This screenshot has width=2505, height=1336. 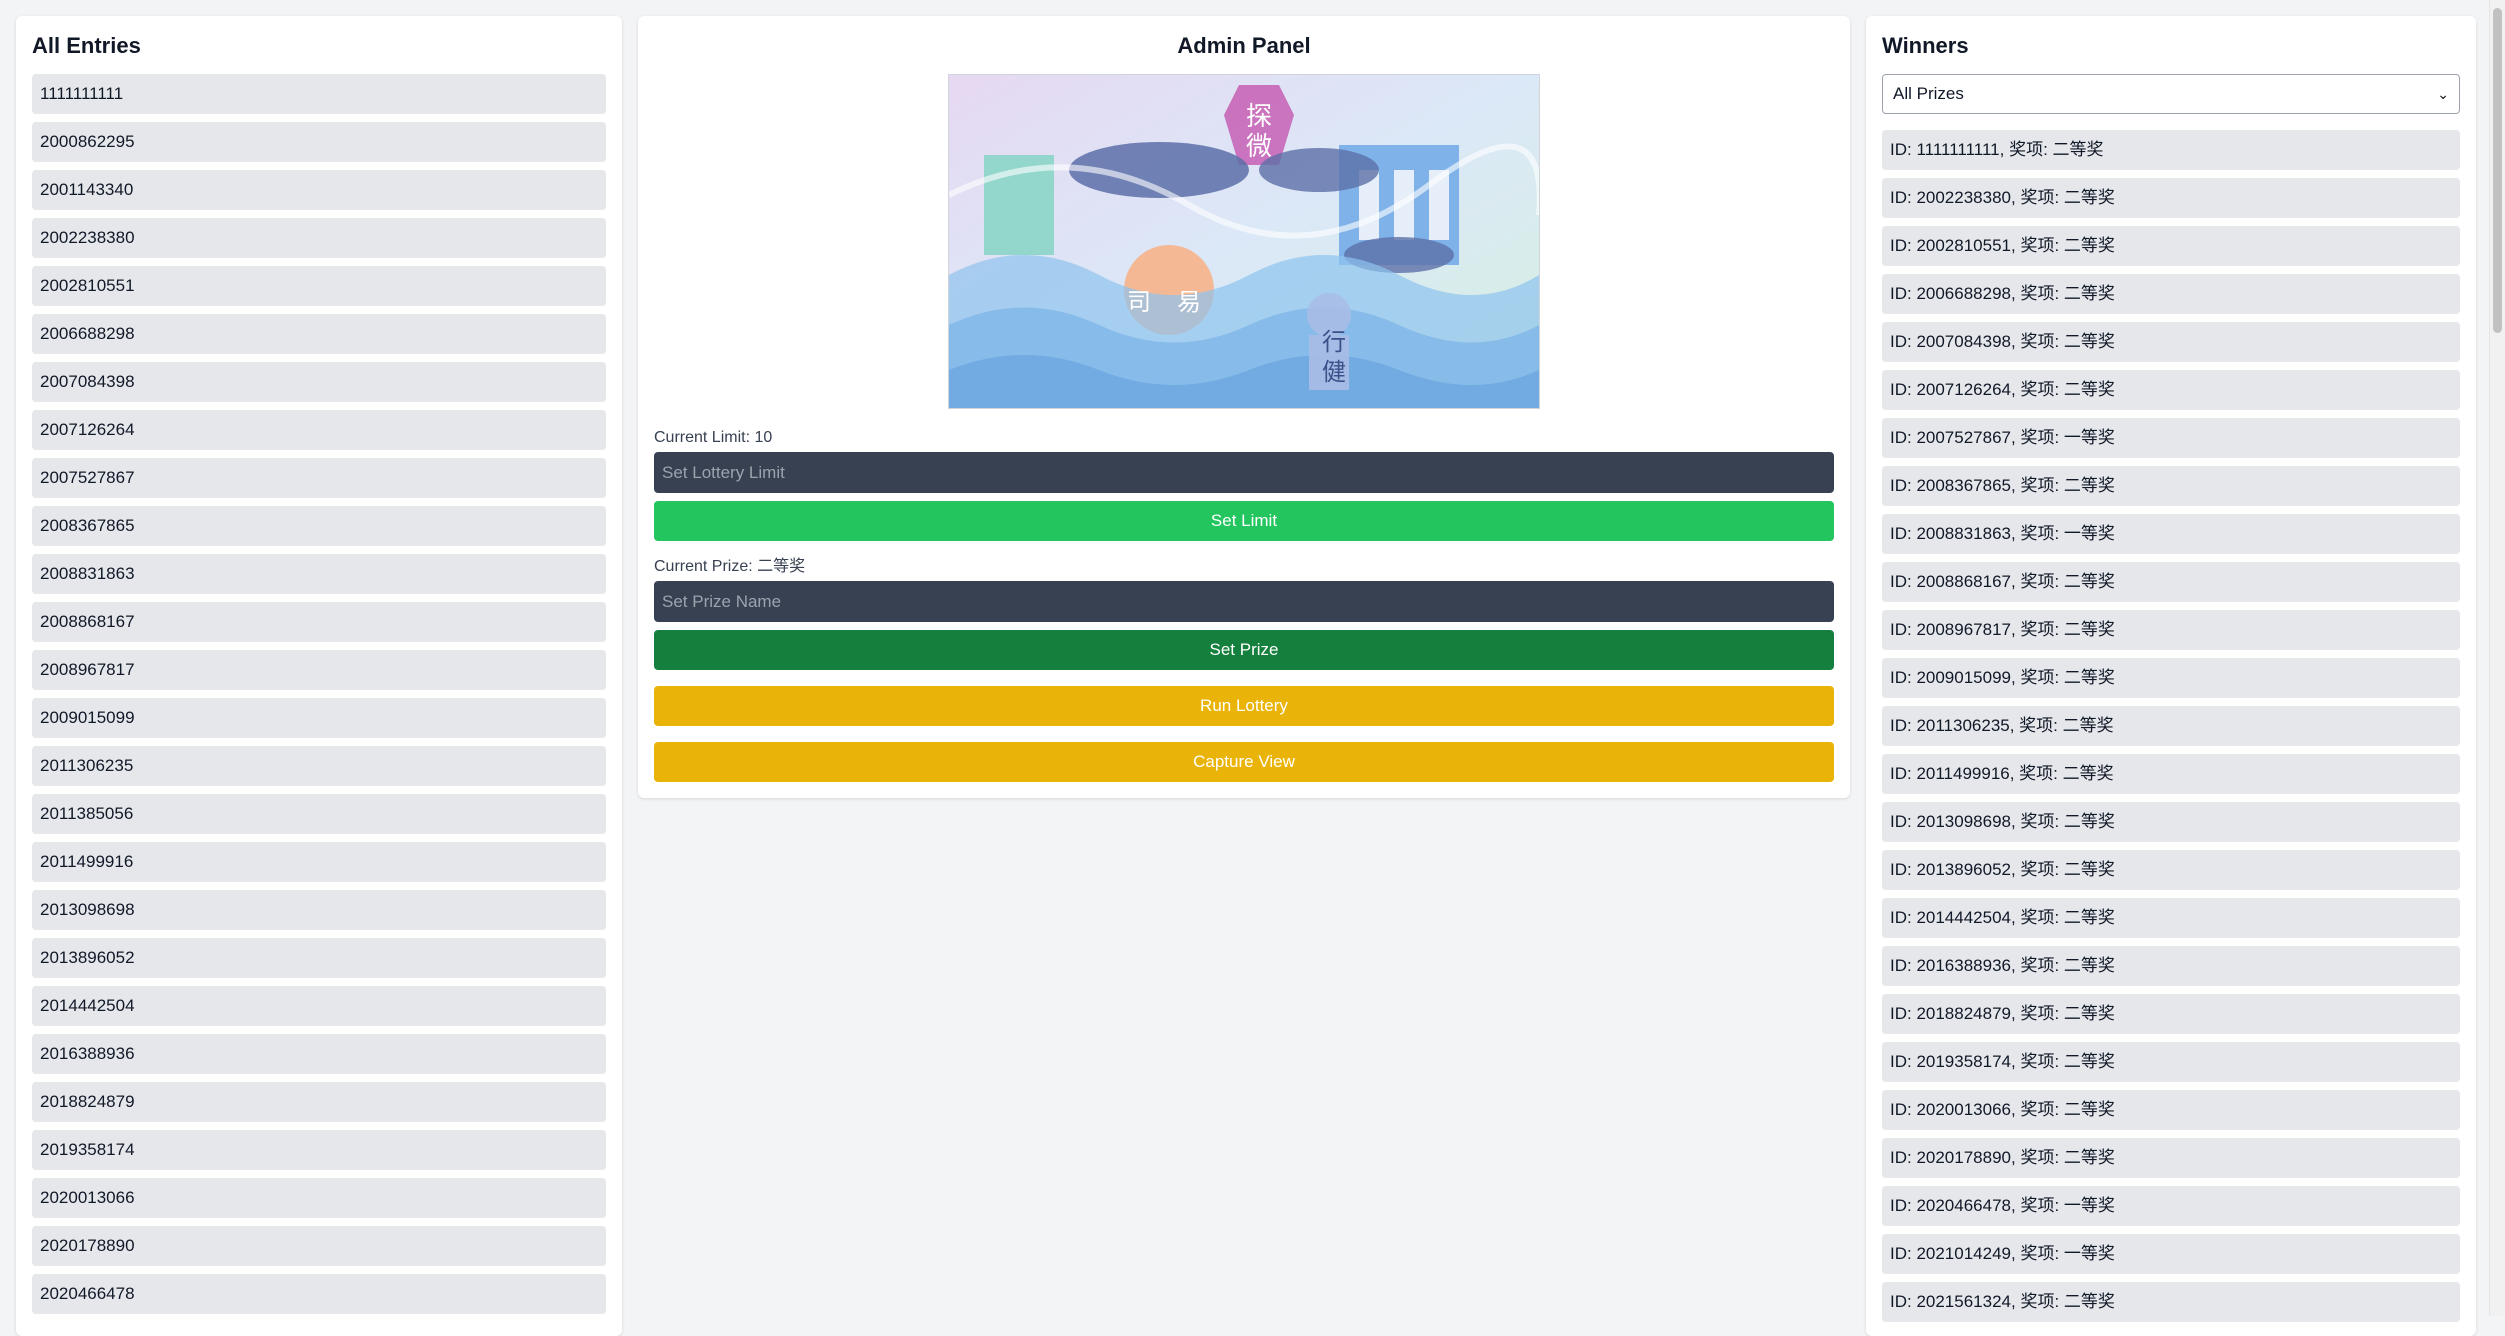 I want to click on prize-name-input: Set Prize Name, so click(x=1244, y=601).